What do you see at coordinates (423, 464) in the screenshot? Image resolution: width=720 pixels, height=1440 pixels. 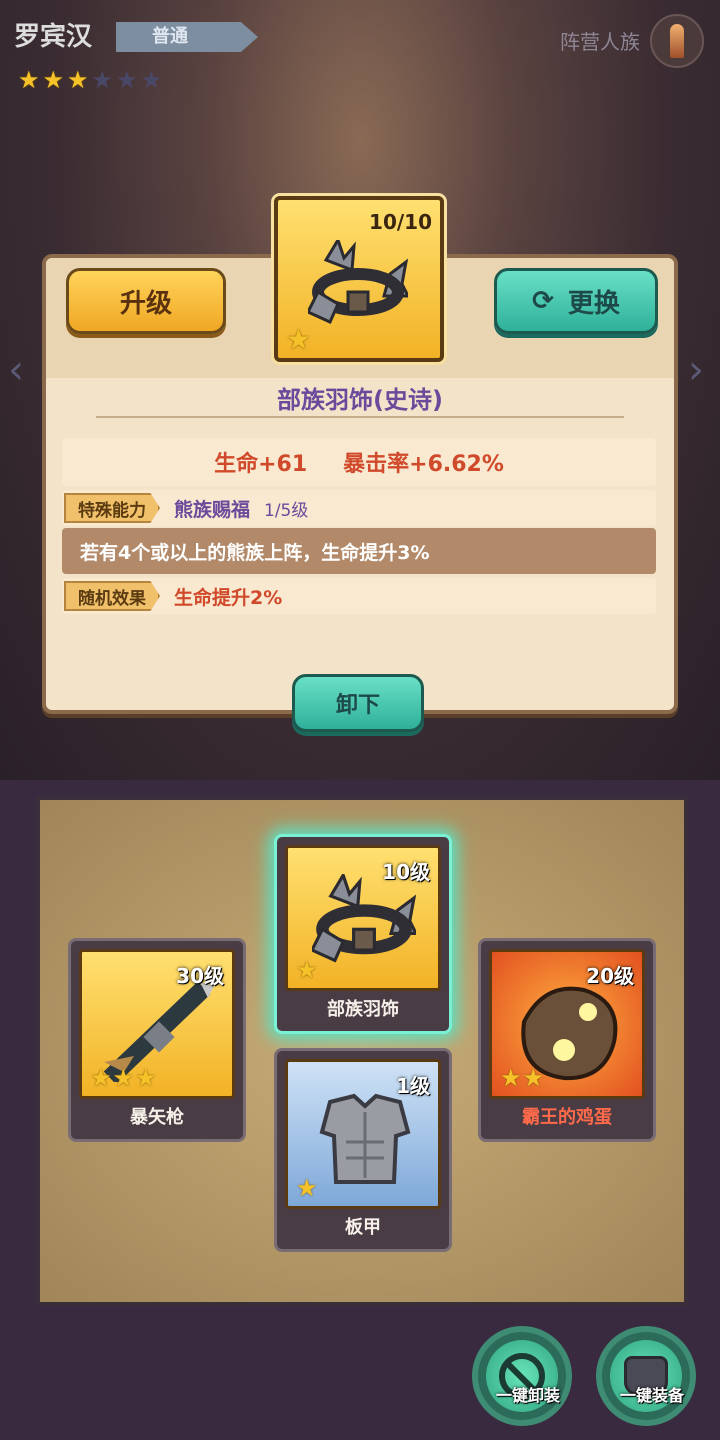 I see `stat-crit: 暴击率+6.62%` at bounding box center [423, 464].